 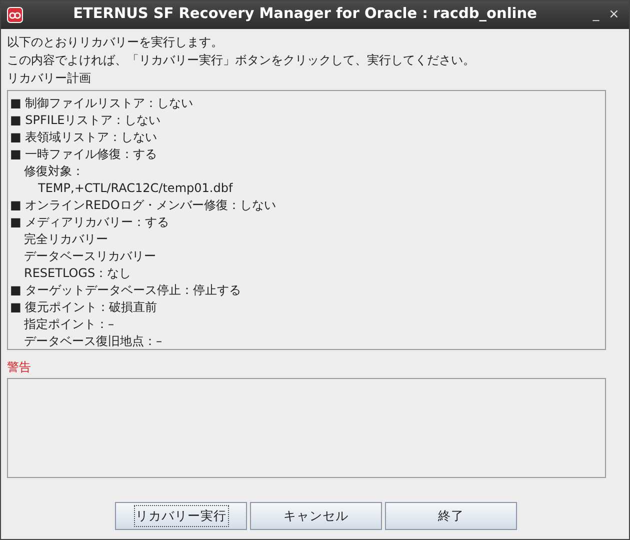 What do you see at coordinates (69, 324) in the screenshot?
I see `plan-line: 指定ポイント：–` at bounding box center [69, 324].